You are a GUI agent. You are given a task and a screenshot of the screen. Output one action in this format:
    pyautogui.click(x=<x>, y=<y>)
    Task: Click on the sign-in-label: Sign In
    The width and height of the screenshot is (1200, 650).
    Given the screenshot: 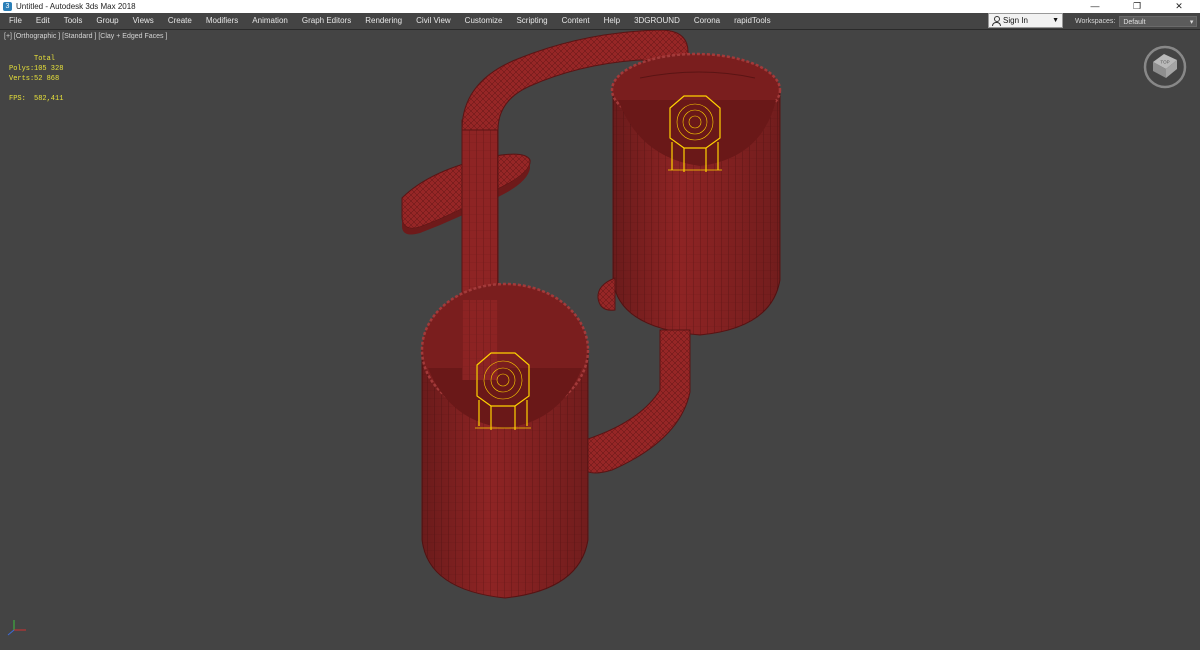 What is the action you would take?
    pyautogui.click(x=1015, y=20)
    